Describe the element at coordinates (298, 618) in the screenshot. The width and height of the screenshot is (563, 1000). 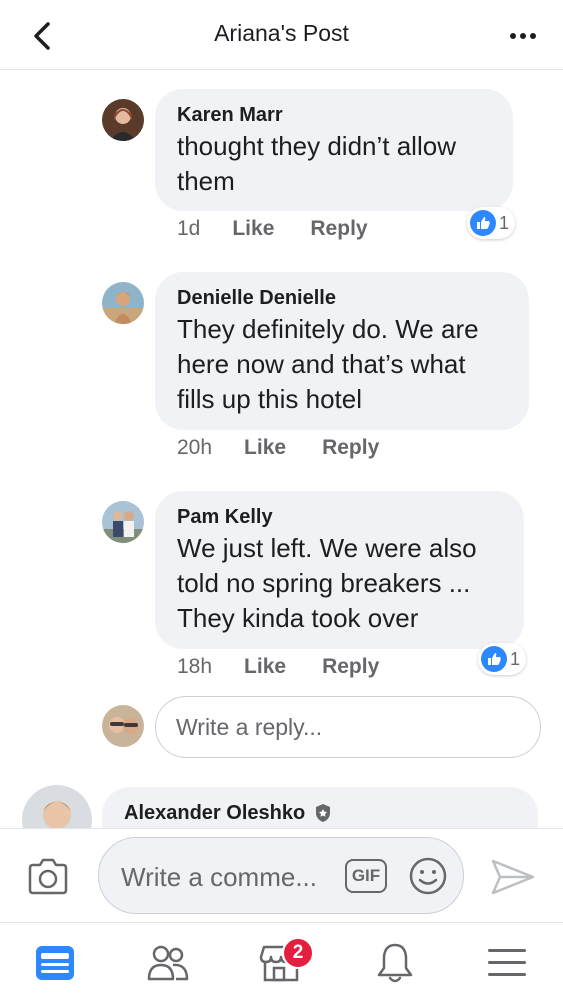
I see `comment-text-line: They kinda took over` at that location.